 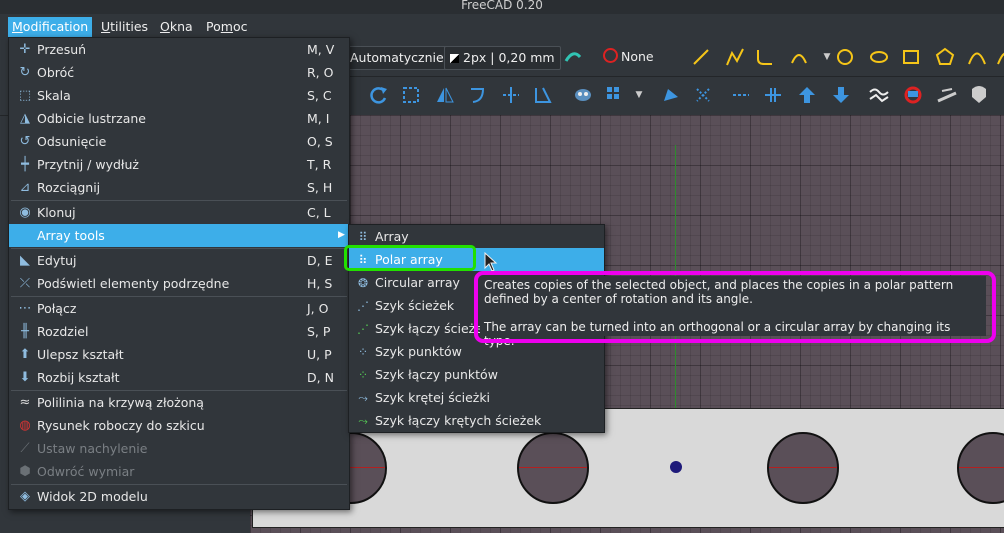 What do you see at coordinates (179, 425) in the screenshot?
I see `menu-item-draft-to-sketch: ◍ Rysunek roboczy do szkicu` at bounding box center [179, 425].